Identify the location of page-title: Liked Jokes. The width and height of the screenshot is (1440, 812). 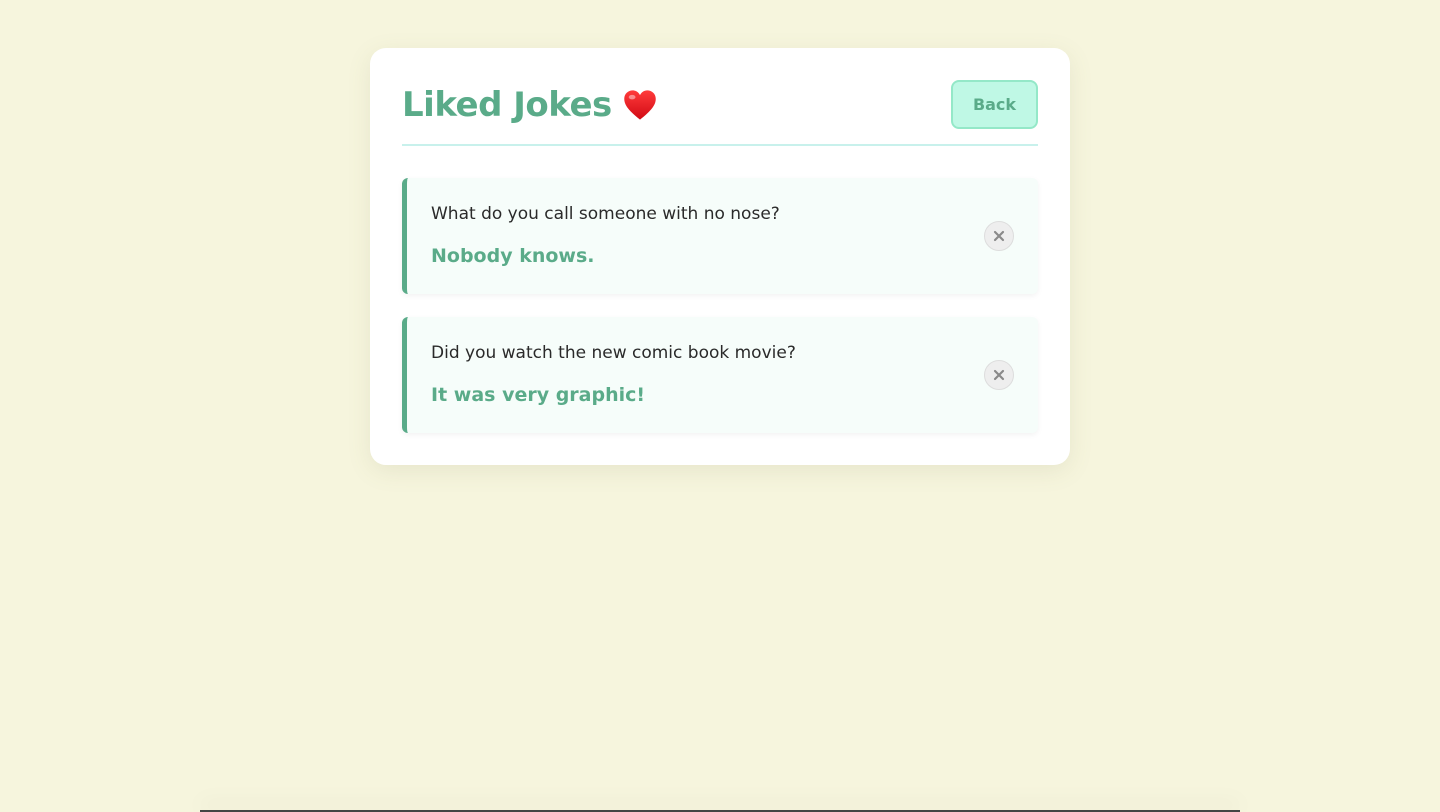
(530, 105).